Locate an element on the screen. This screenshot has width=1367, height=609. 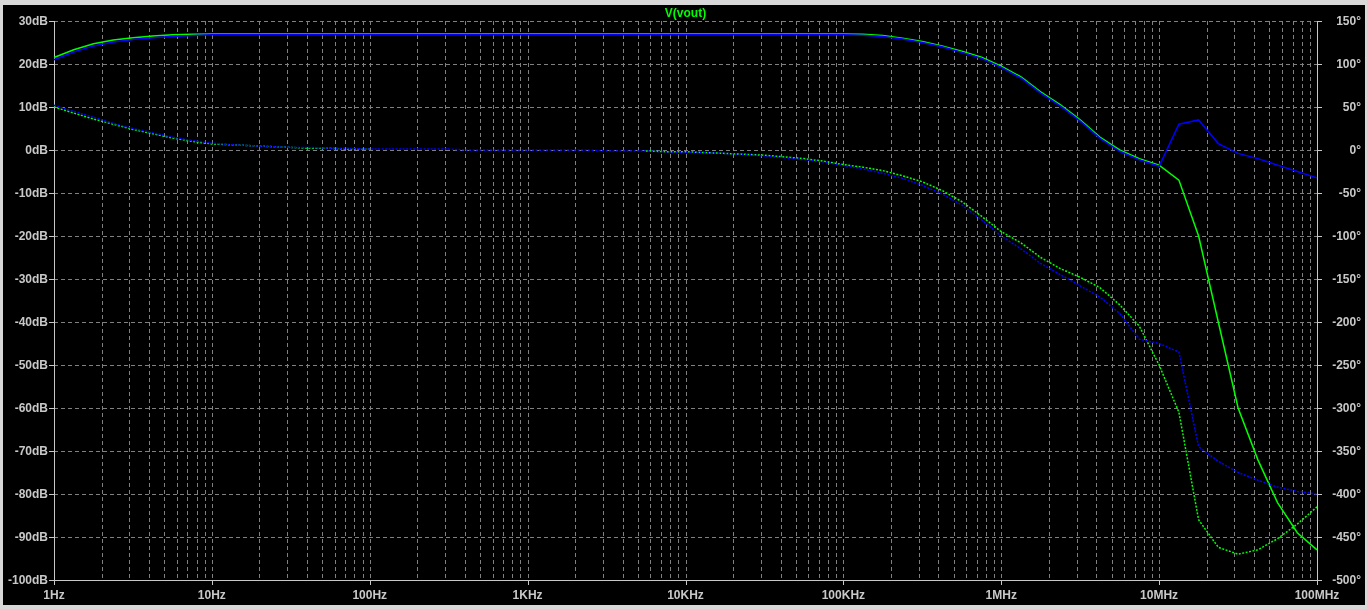
axis-label: -30dB is located at coordinates (31, 279).